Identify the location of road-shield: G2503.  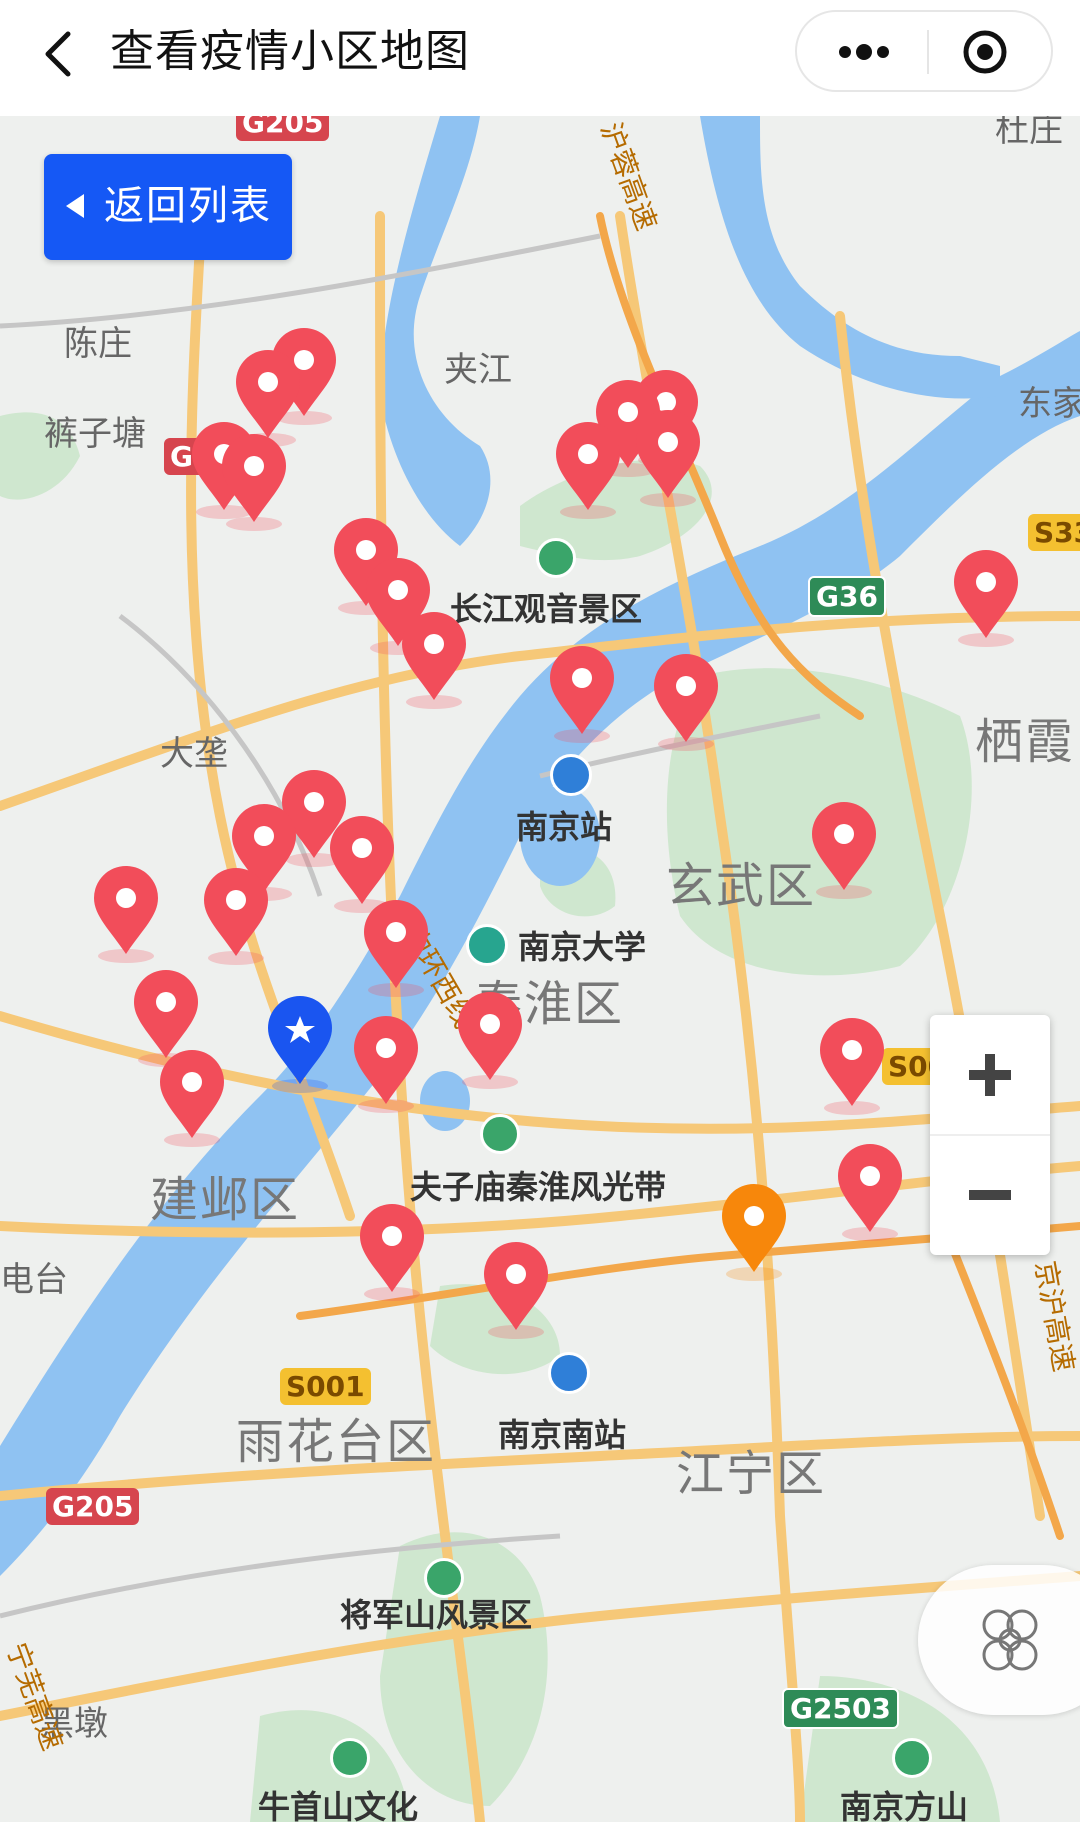
(840, 1708).